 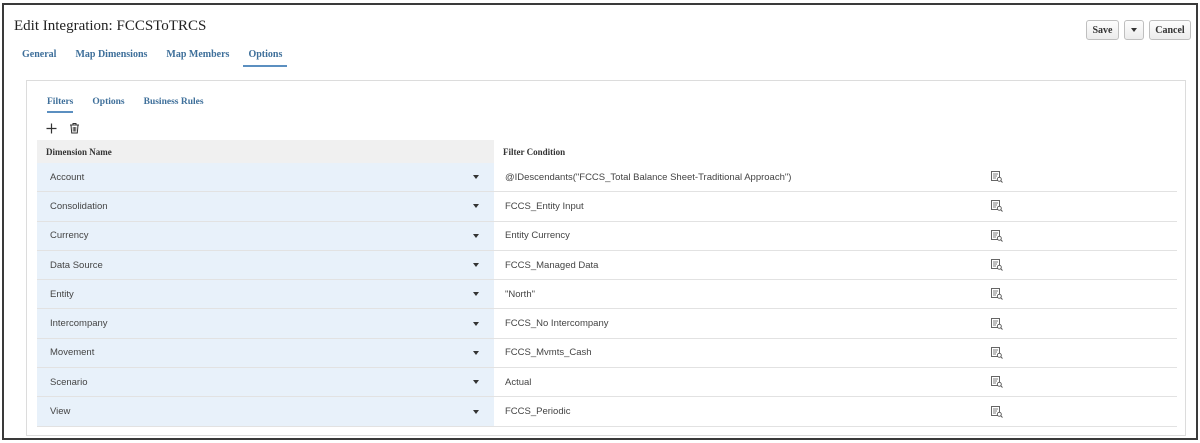 I want to click on dimension-name: Scenario, so click(x=69, y=382).